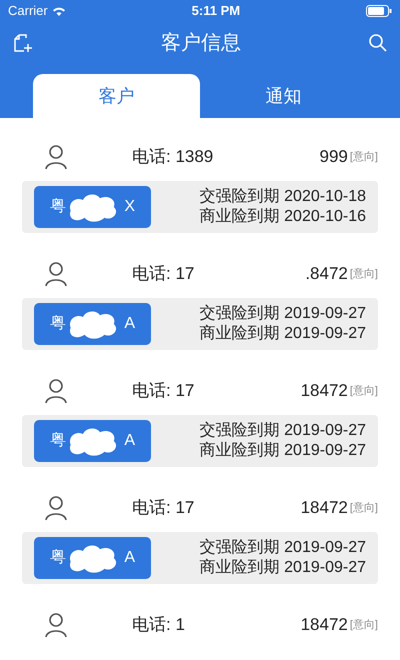  I want to click on phone-number-start: 电话: 1, so click(158, 625).